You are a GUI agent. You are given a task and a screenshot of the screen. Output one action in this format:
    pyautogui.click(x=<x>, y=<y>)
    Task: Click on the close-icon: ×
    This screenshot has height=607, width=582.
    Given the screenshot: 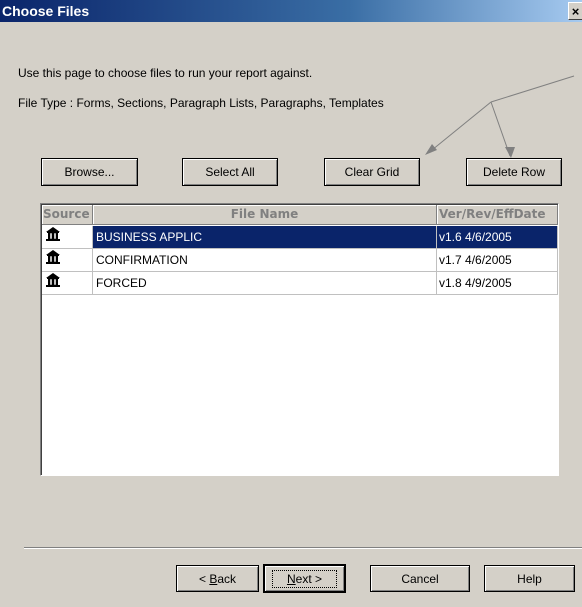 What is the action you would take?
    pyautogui.click(x=575, y=11)
    